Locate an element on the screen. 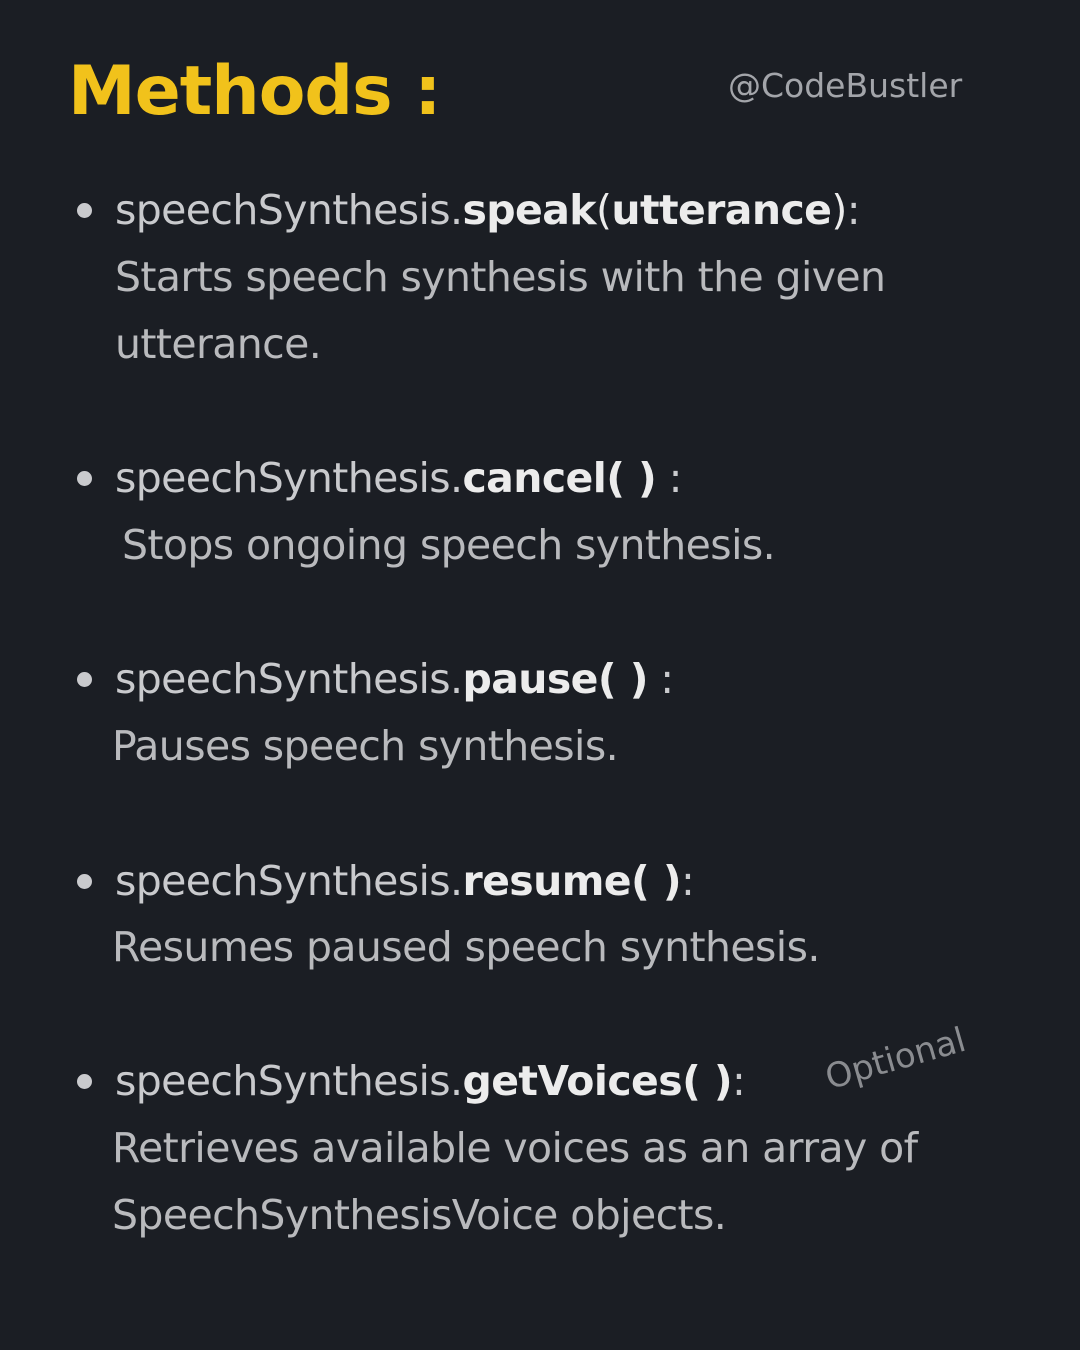 The image size is (1080, 1350). method-description-resume: Resumes paused speech synthesis. is located at coordinates (577, 947).